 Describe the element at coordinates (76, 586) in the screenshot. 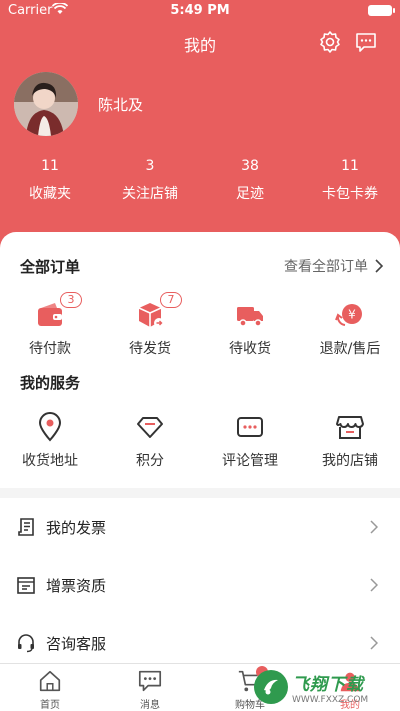

I see `menu-item-label: 增票资质` at that location.